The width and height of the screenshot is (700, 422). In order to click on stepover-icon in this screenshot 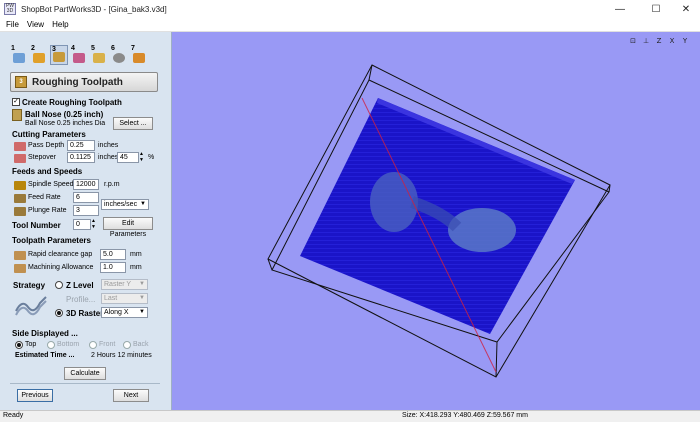, I will do `click(20, 158)`.